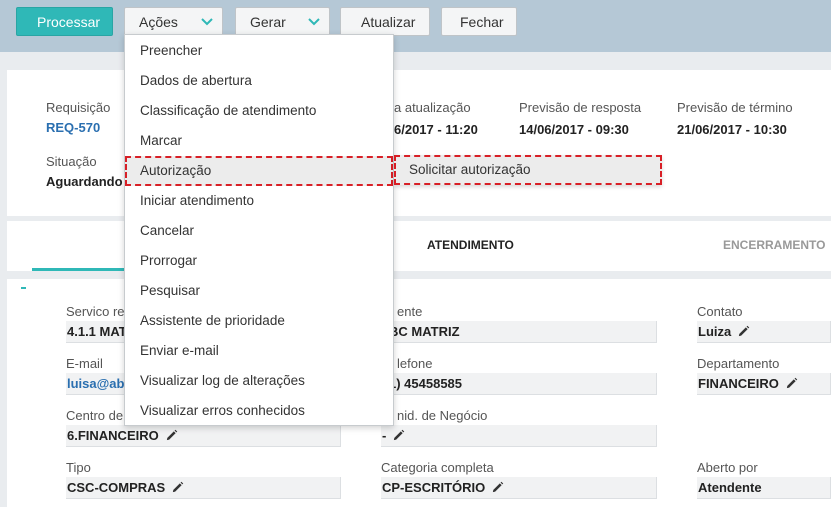 The image size is (831, 507). What do you see at coordinates (84, 363) in the screenshot?
I see `email-label: E-mail` at bounding box center [84, 363].